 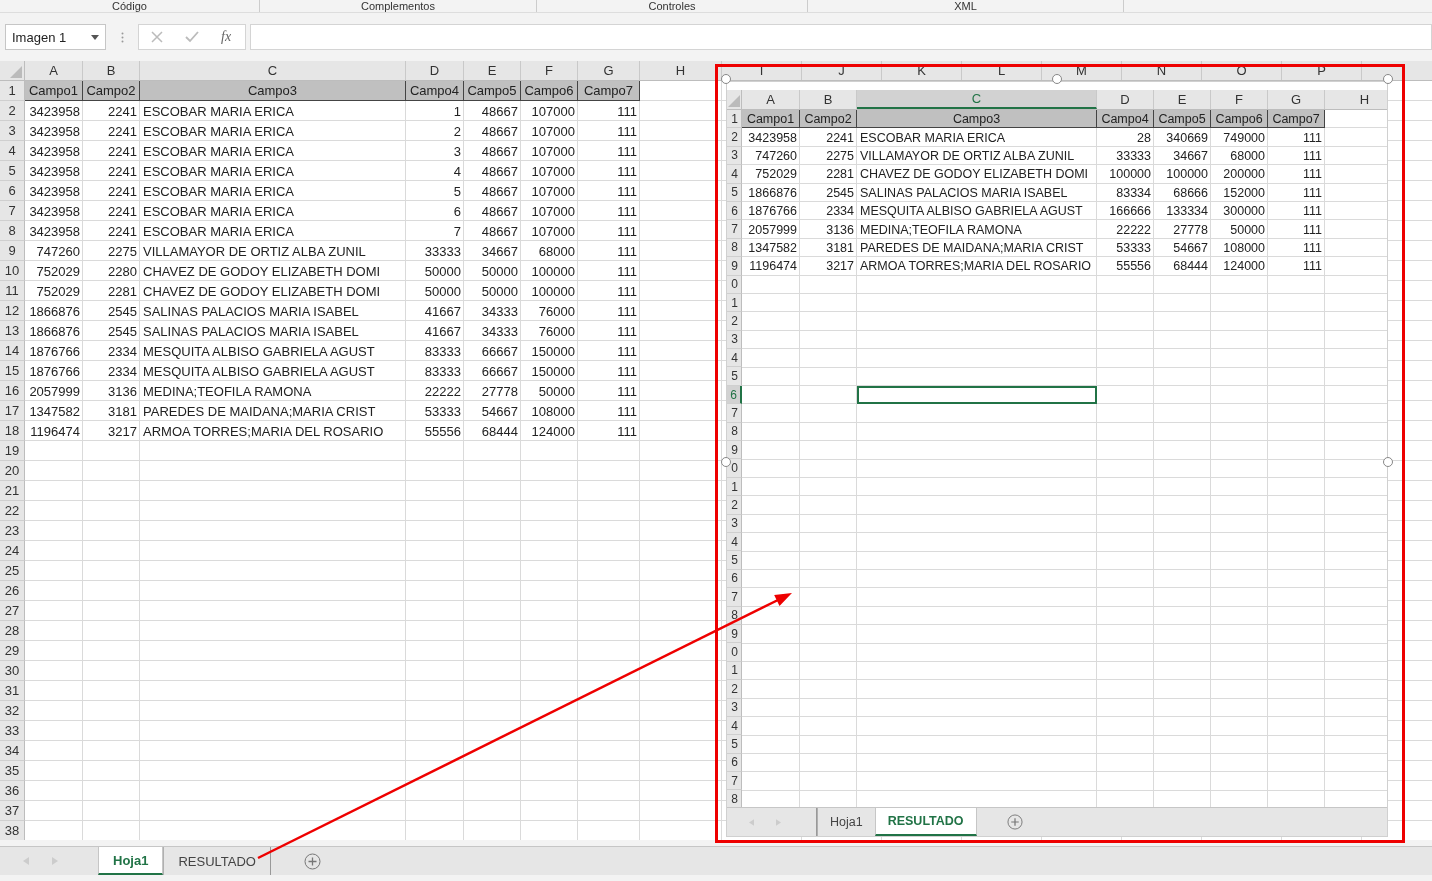 What do you see at coordinates (16, 72) in the screenshot?
I see `select-all-icon` at bounding box center [16, 72].